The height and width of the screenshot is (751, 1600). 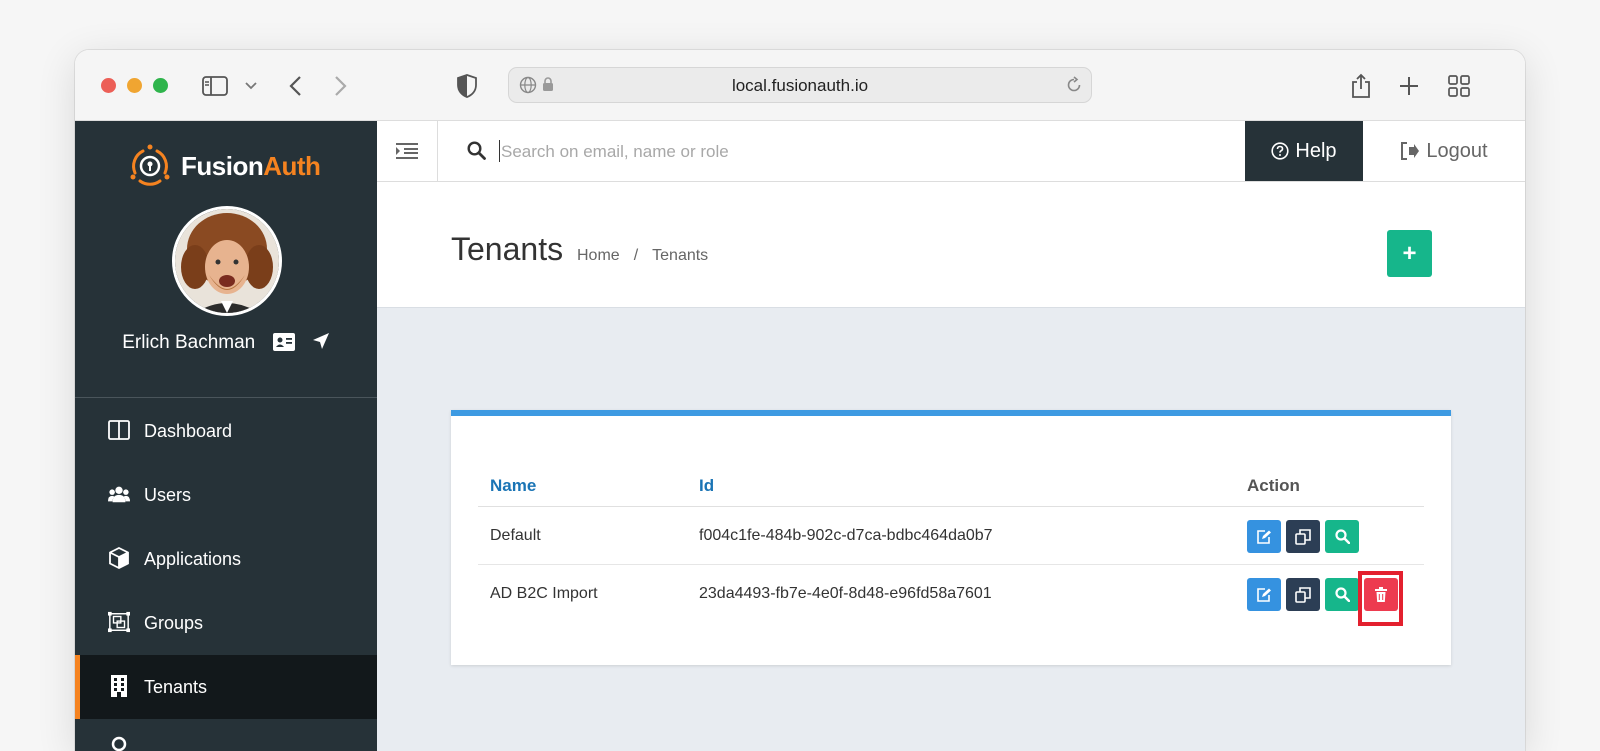 What do you see at coordinates (801, 152) in the screenshot?
I see `search-input` at bounding box center [801, 152].